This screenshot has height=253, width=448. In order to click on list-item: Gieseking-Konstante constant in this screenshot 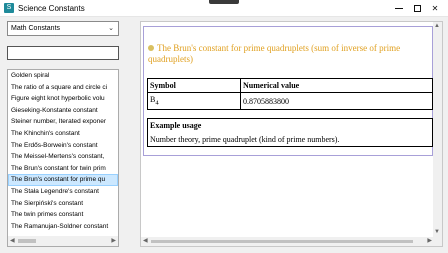, I will do `click(63, 111)`.